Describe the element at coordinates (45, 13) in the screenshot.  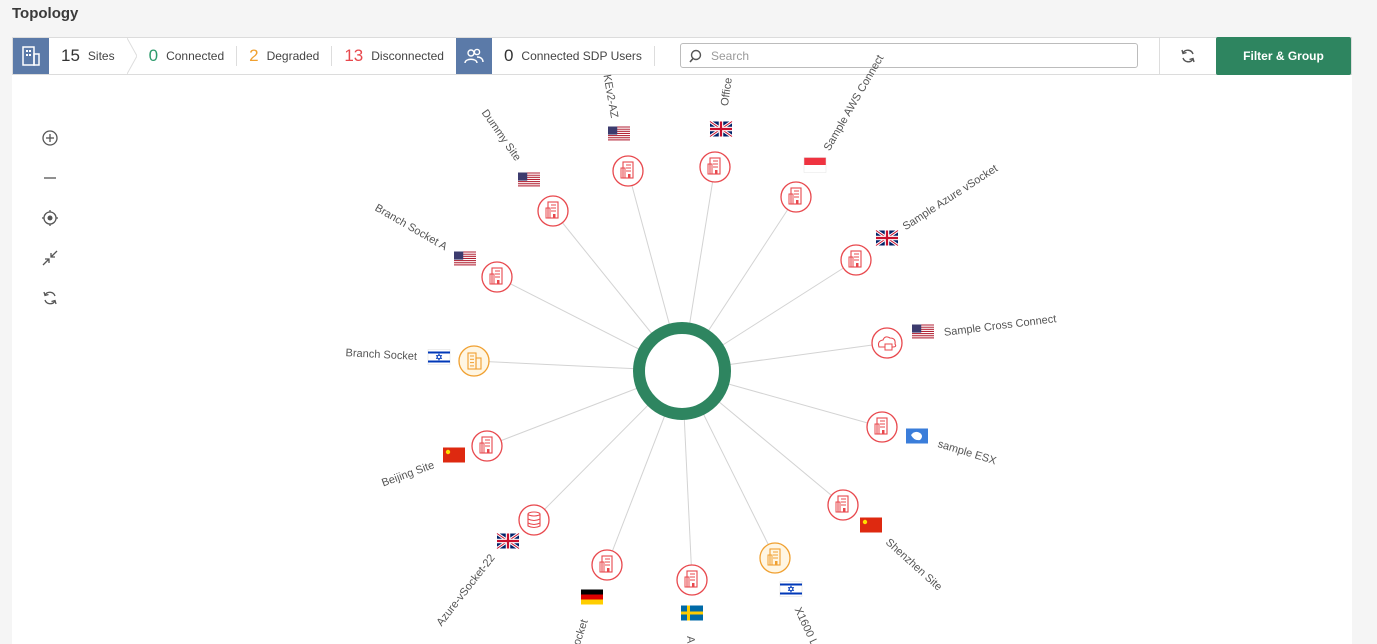
I see `page-title: Topology` at that location.